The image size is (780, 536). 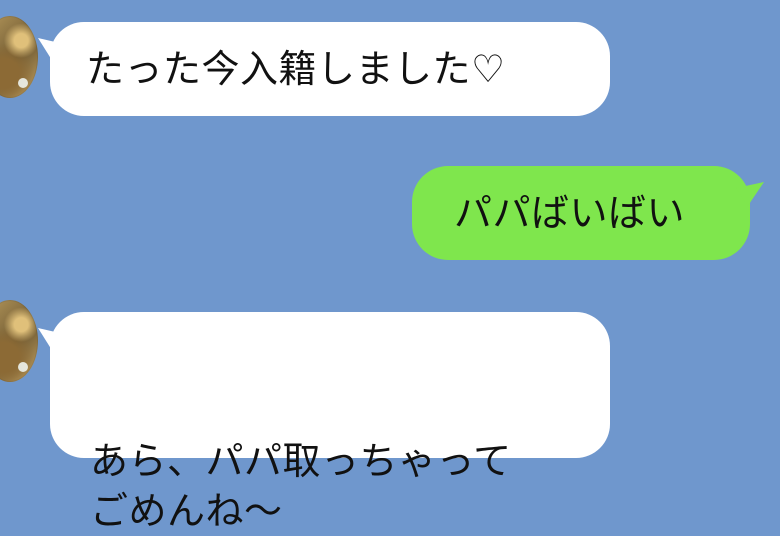 What do you see at coordinates (301, 486) in the screenshot?
I see `message-text: あら、パパ取っちゃって ごめんね〜` at bounding box center [301, 486].